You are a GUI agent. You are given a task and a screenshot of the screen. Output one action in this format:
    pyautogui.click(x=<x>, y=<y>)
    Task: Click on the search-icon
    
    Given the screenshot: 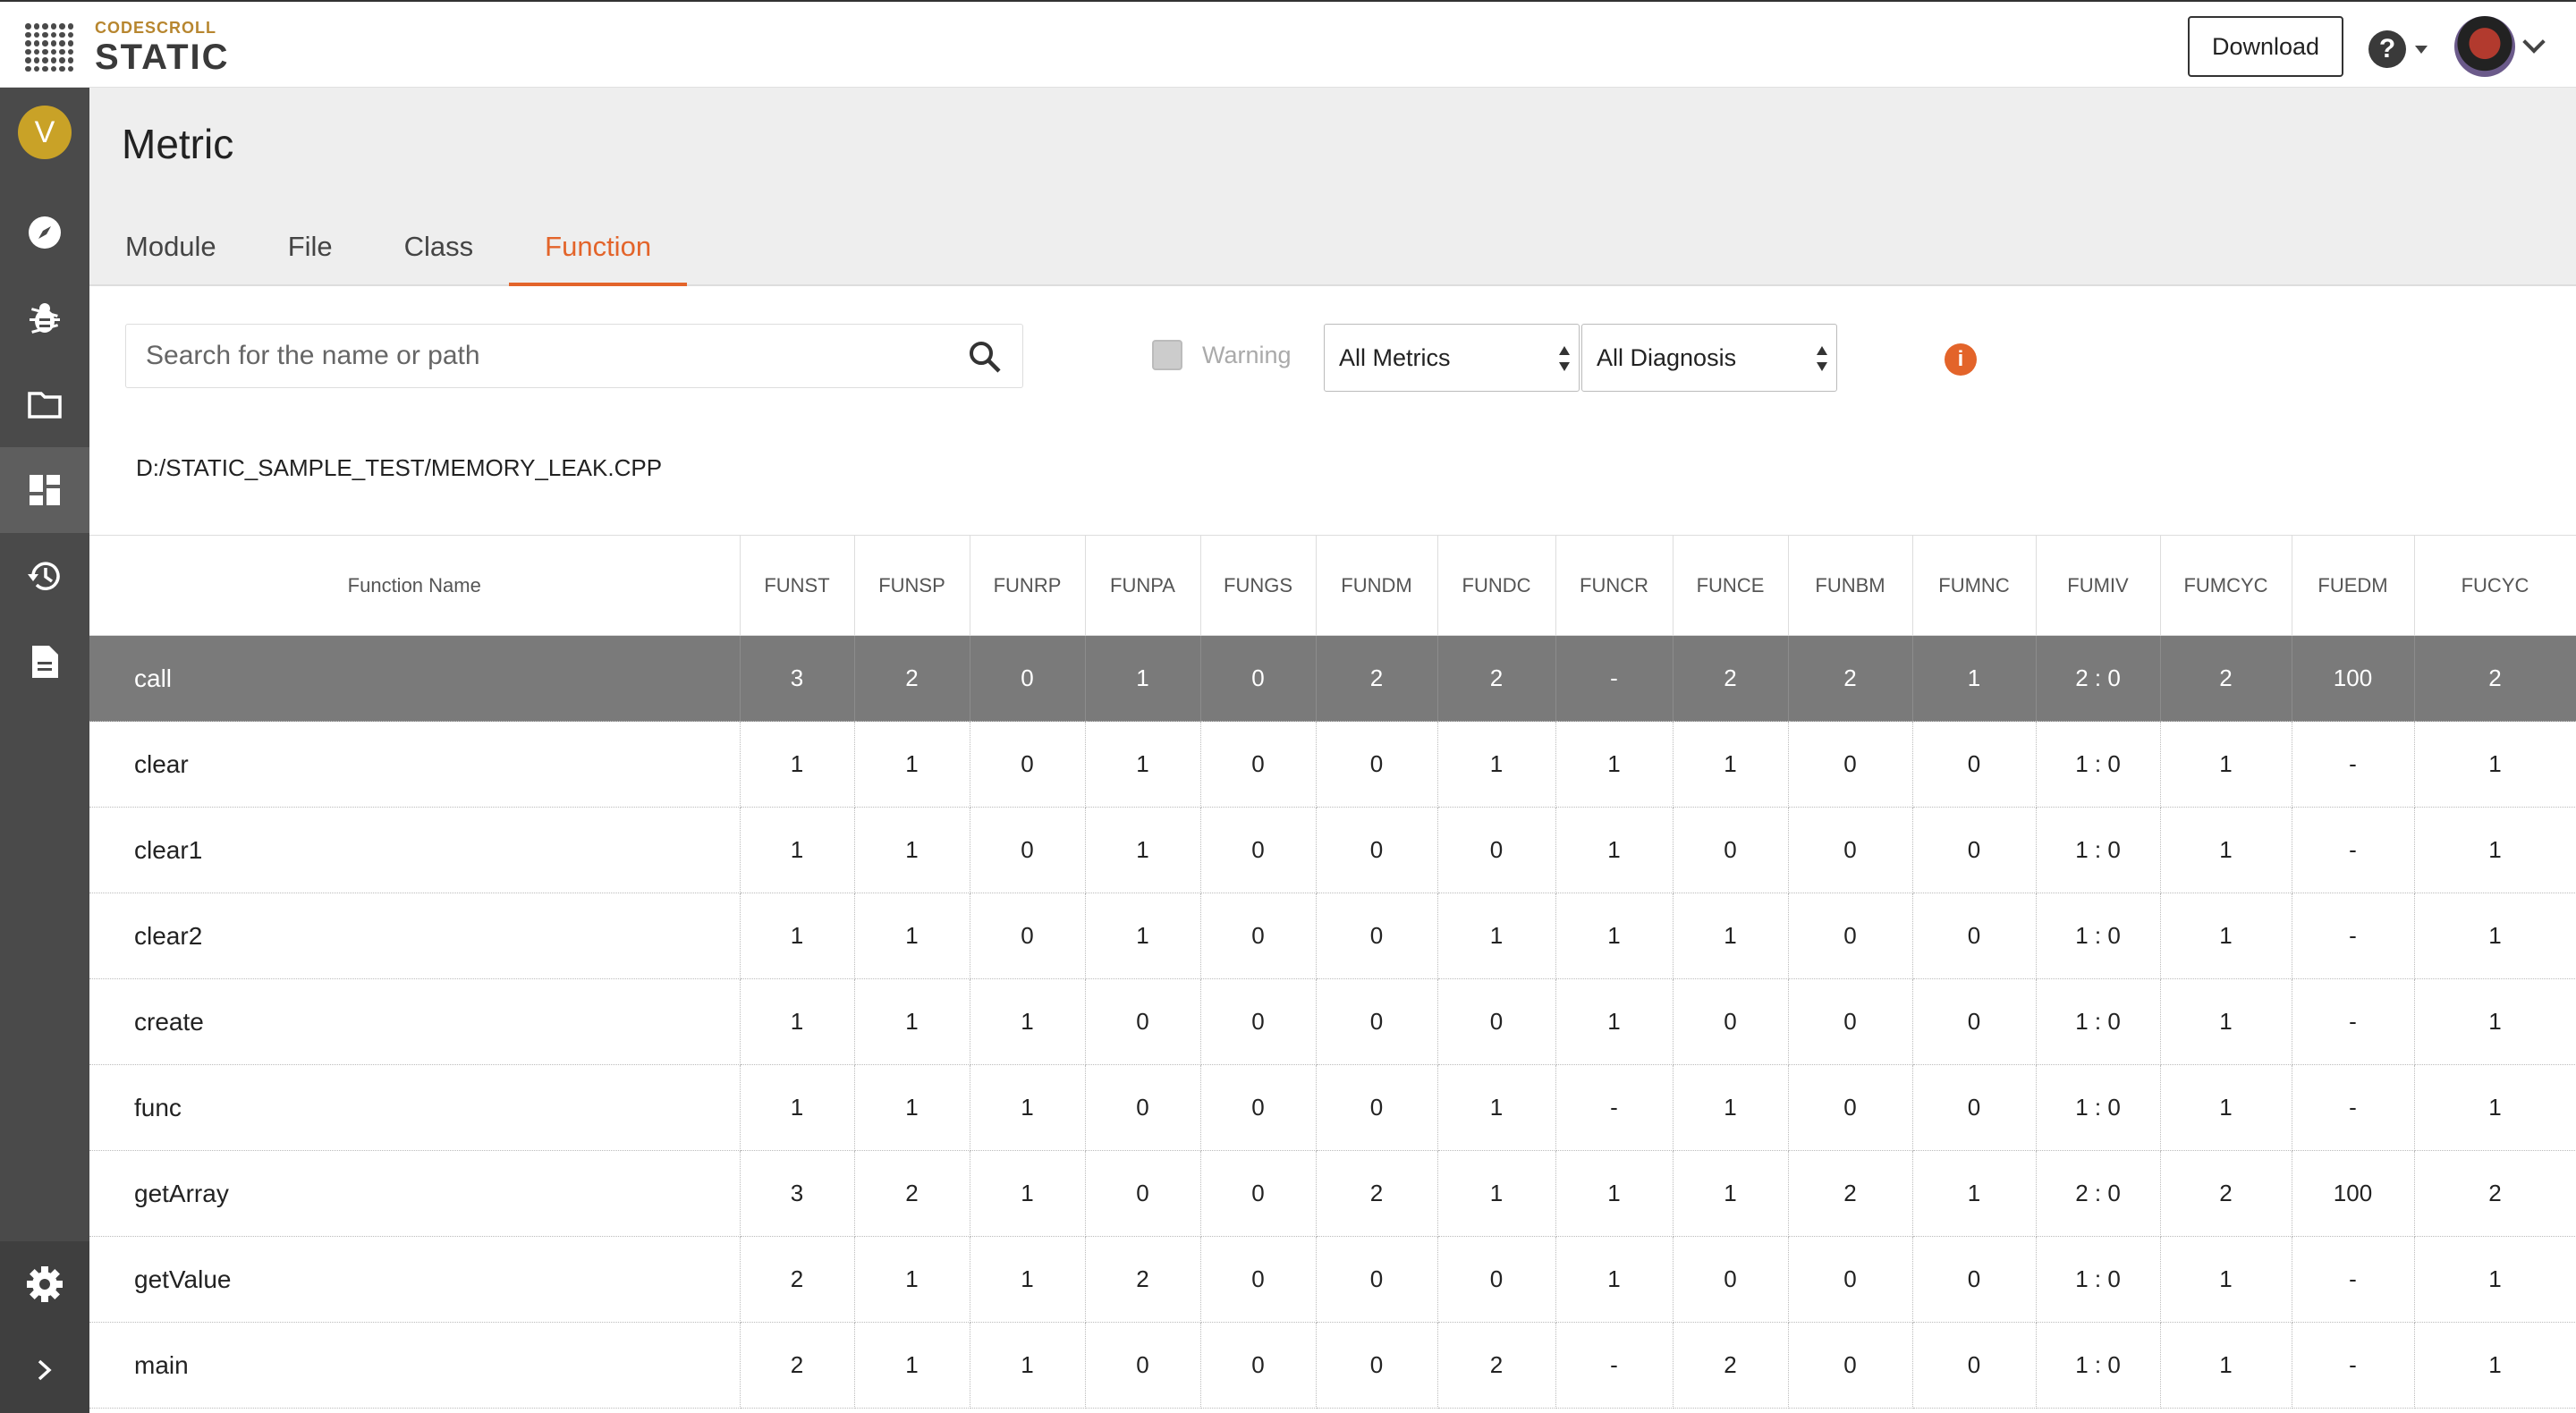 What is the action you would take?
    pyautogui.click(x=985, y=357)
    